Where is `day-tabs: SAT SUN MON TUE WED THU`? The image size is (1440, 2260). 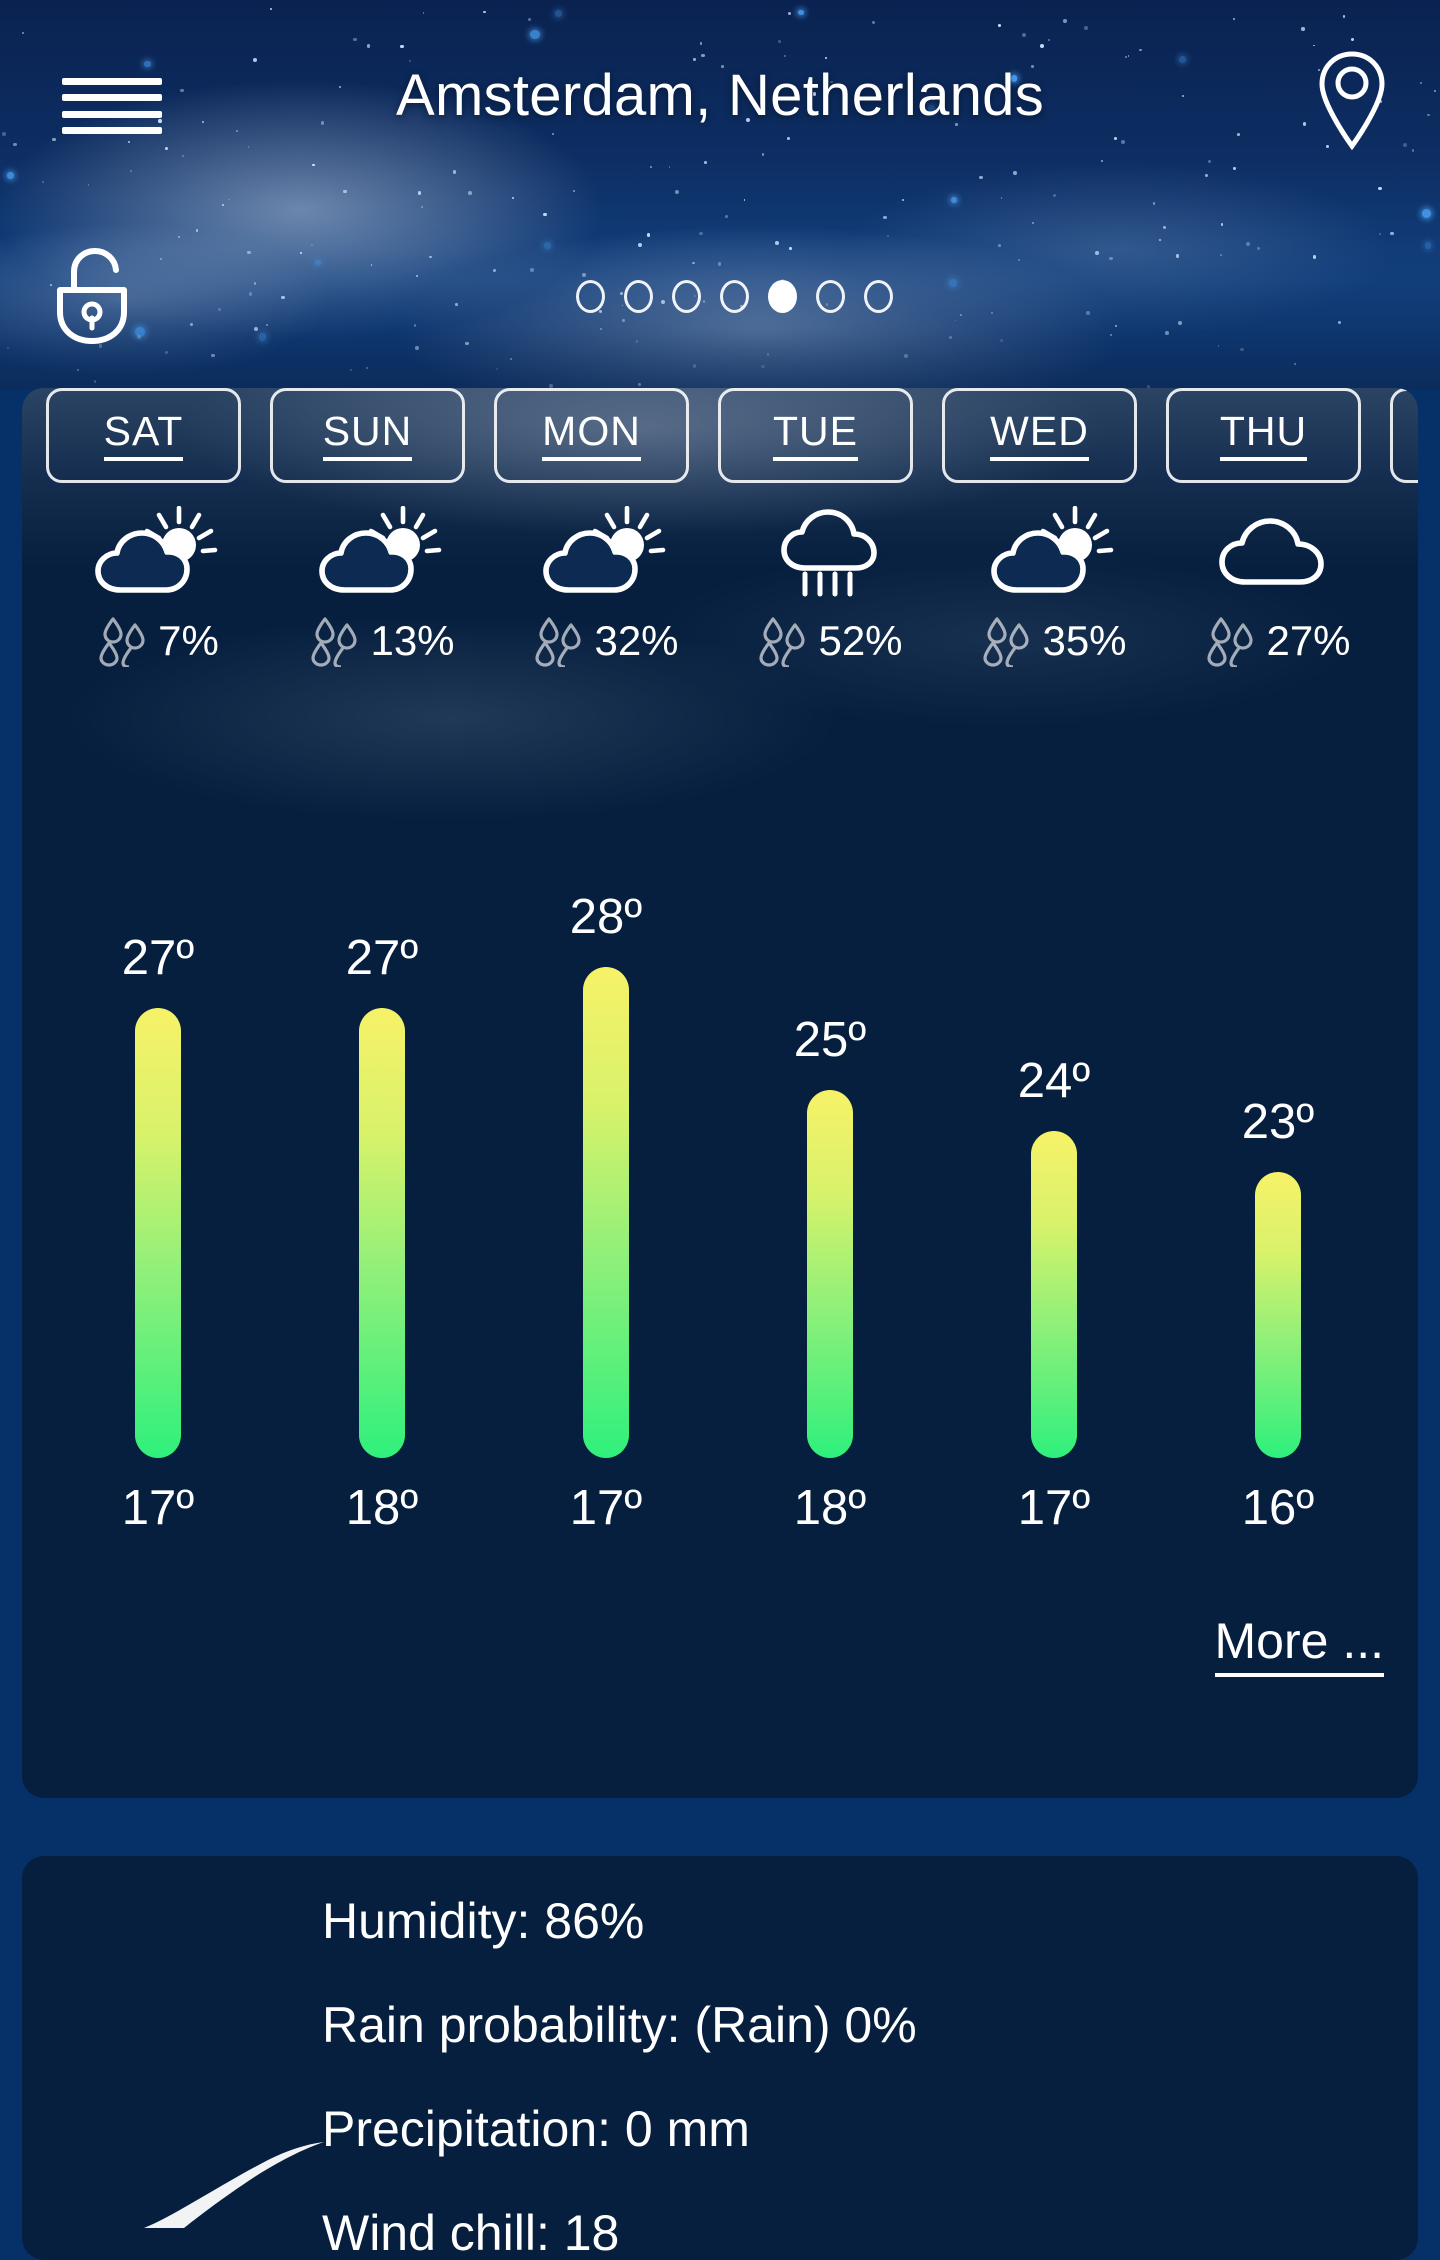 day-tabs: SAT SUN MON TUE WED THU is located at coordinates (720, 443).